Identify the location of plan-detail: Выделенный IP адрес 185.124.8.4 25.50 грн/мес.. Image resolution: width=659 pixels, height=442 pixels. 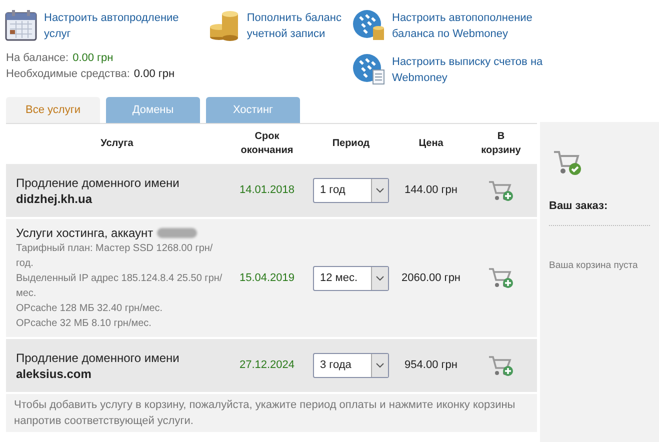
(120, 286).